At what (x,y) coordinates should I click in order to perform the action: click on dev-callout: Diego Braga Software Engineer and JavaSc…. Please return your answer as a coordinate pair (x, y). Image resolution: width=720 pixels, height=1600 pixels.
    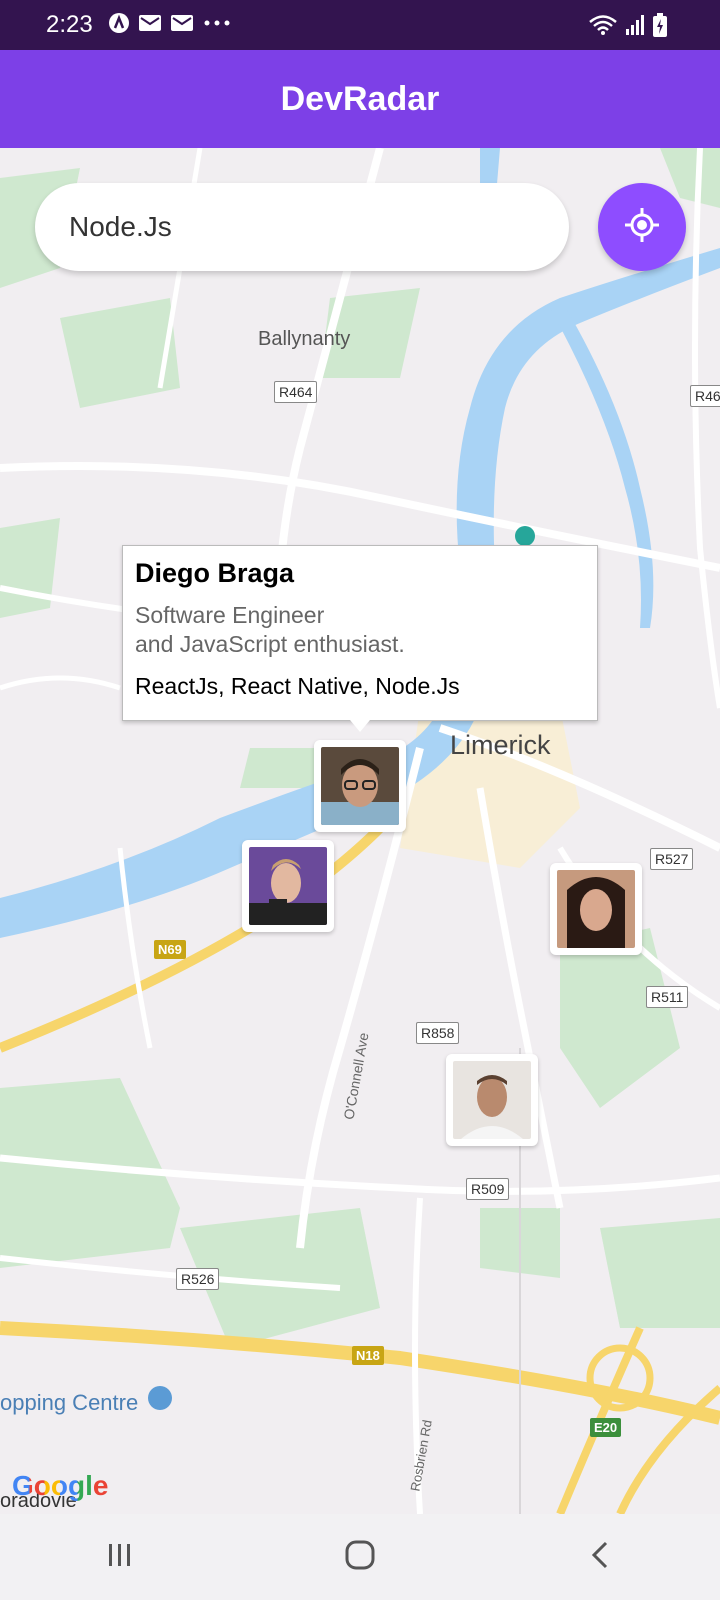
    Looking at the image, I should click on (360, 633).